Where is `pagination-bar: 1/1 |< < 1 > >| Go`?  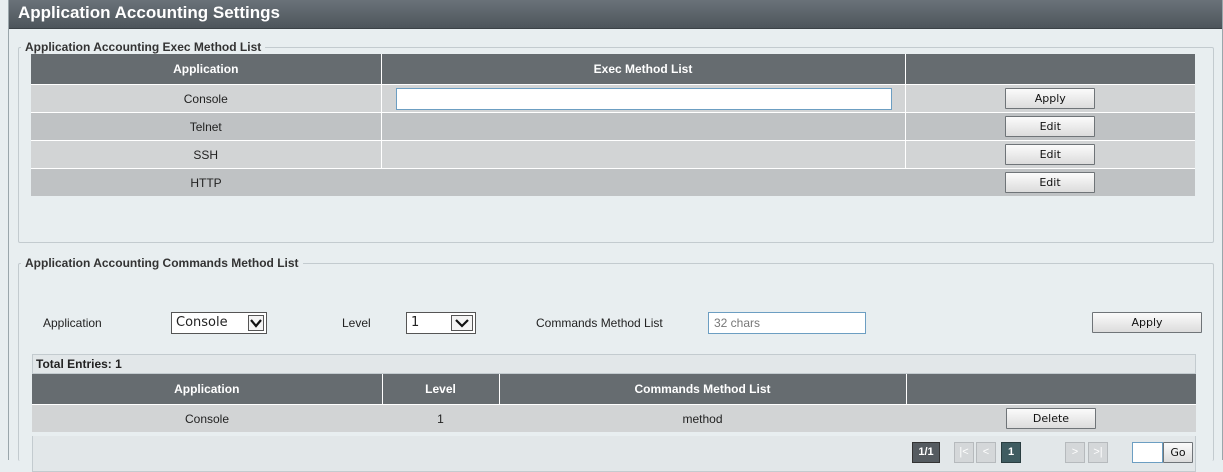 pagination-bar: 1/1 |< < 1 > >| Go is located at coordinates (614, 454).